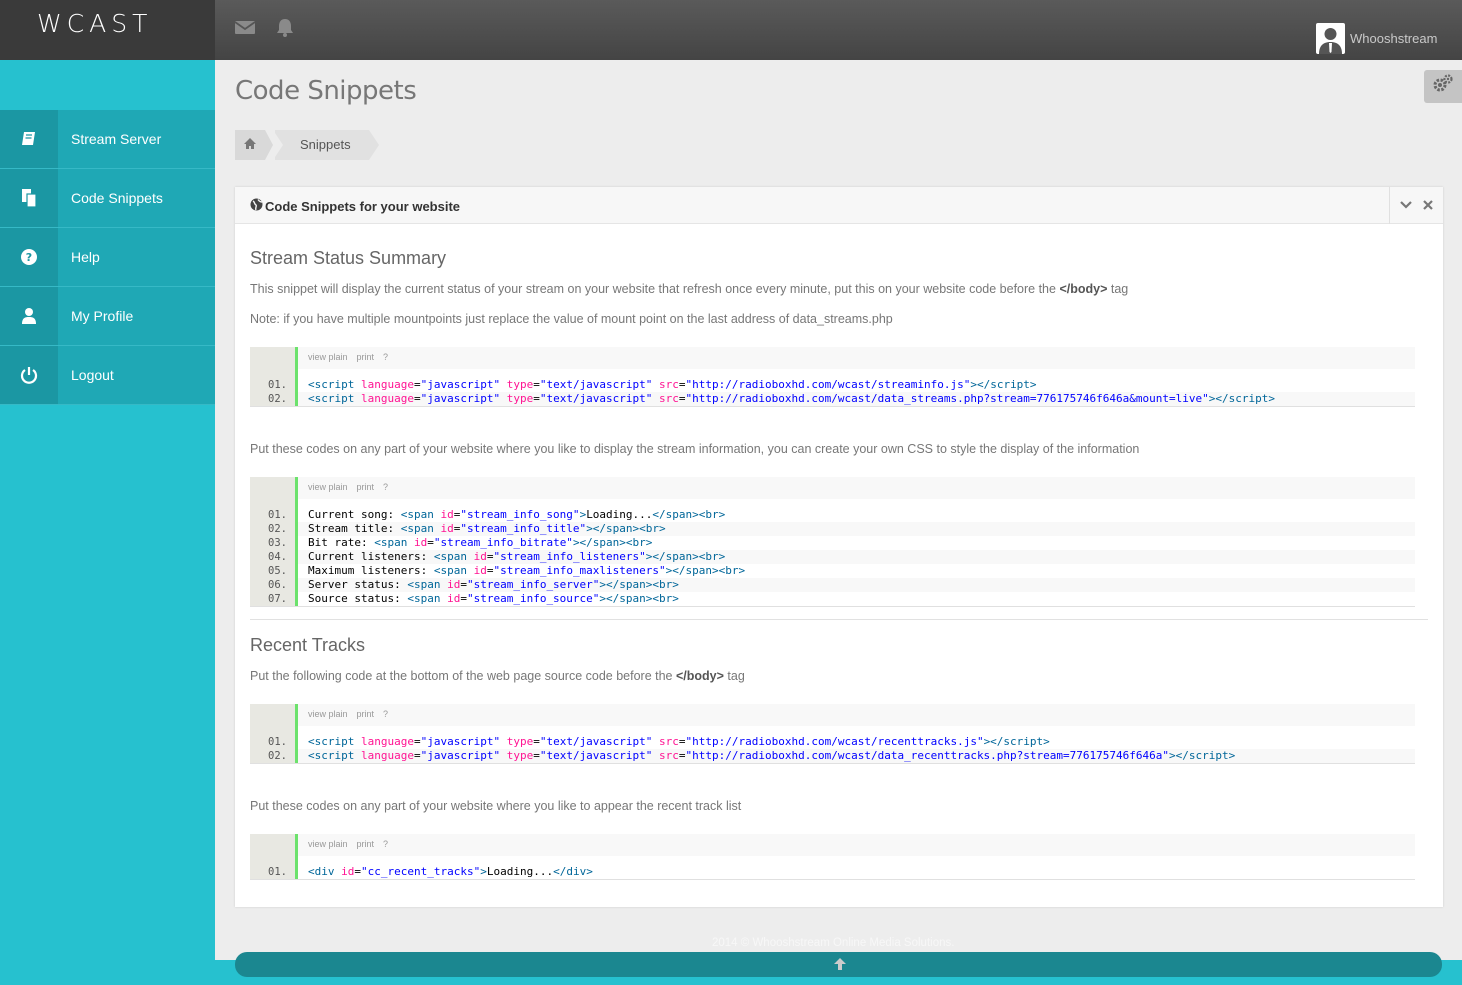 This screenshot has width=1462, height=985. I want to click on gears-icon, so click(1443, 86).